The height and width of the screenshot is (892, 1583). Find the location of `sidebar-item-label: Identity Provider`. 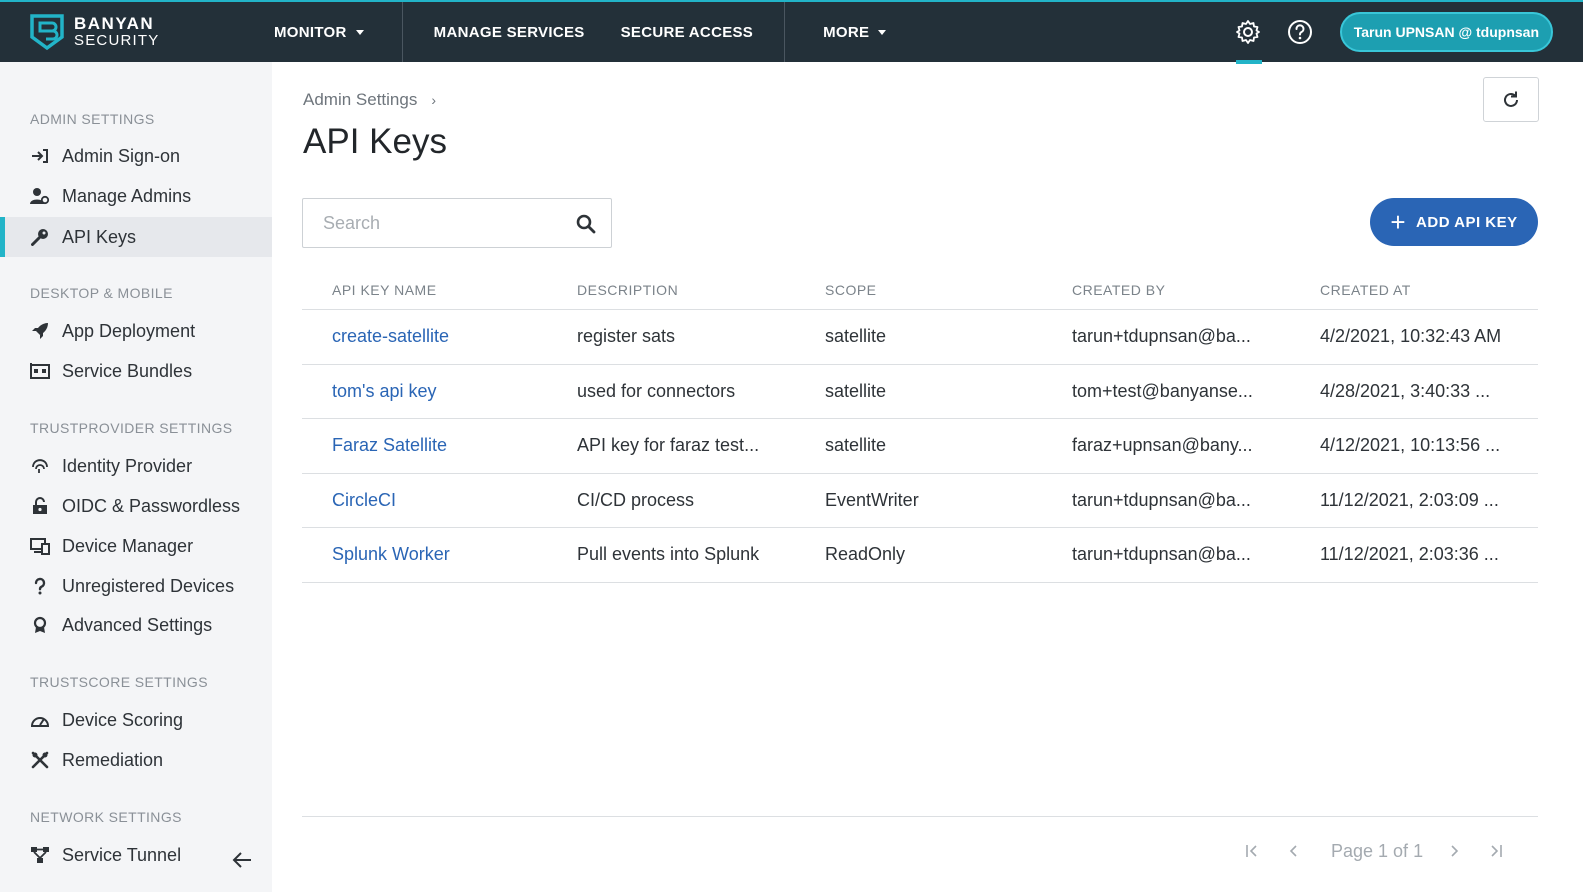

sidebar-item-label: Identity Provider is located at coordinates (127, 465).